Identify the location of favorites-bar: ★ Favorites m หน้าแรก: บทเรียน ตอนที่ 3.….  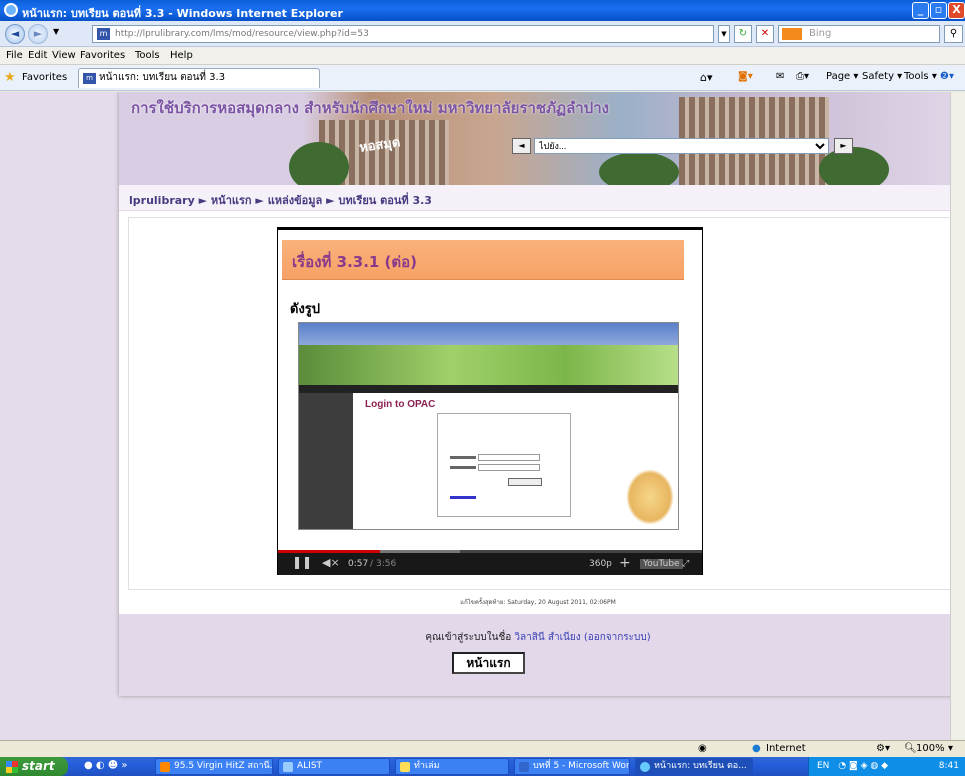
(482, 78).